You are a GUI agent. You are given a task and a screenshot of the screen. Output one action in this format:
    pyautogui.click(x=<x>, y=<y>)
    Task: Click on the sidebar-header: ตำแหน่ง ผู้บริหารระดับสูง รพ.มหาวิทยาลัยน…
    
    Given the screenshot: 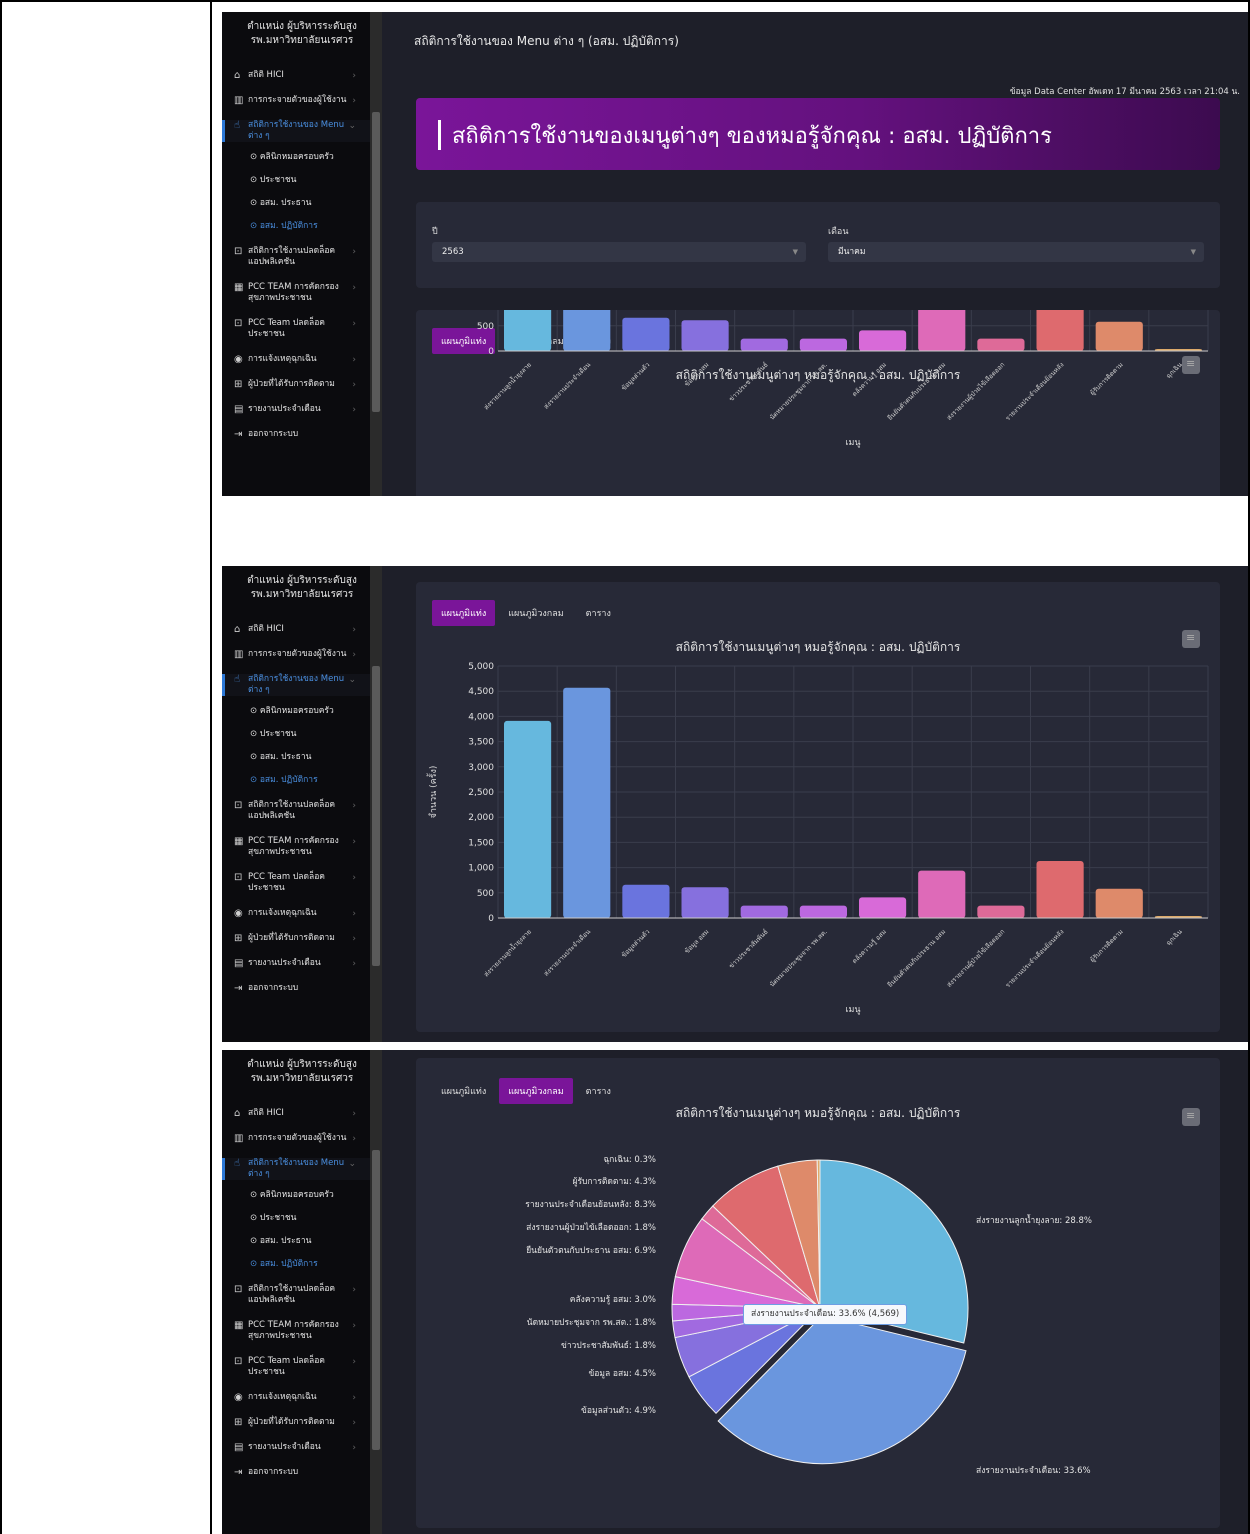 What is the action you would take?
    pyautogui.click(x=302, y=36)
    